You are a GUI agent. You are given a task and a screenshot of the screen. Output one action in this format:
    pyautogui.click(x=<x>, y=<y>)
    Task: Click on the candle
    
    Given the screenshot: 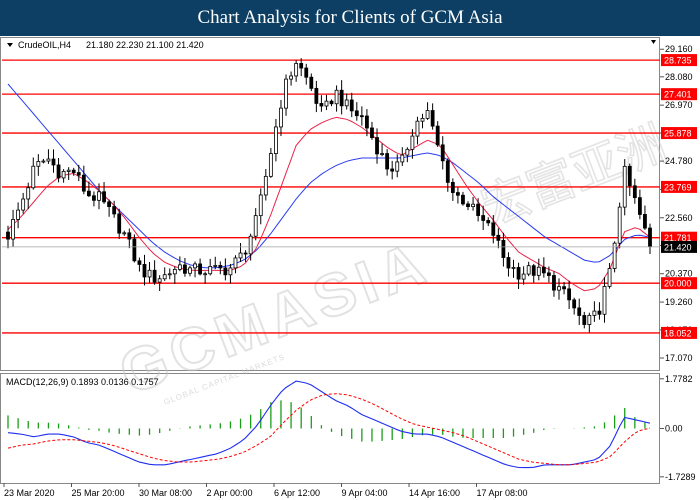 What is the action you would take?
    pyautogui.click(x=614, y=257)
    